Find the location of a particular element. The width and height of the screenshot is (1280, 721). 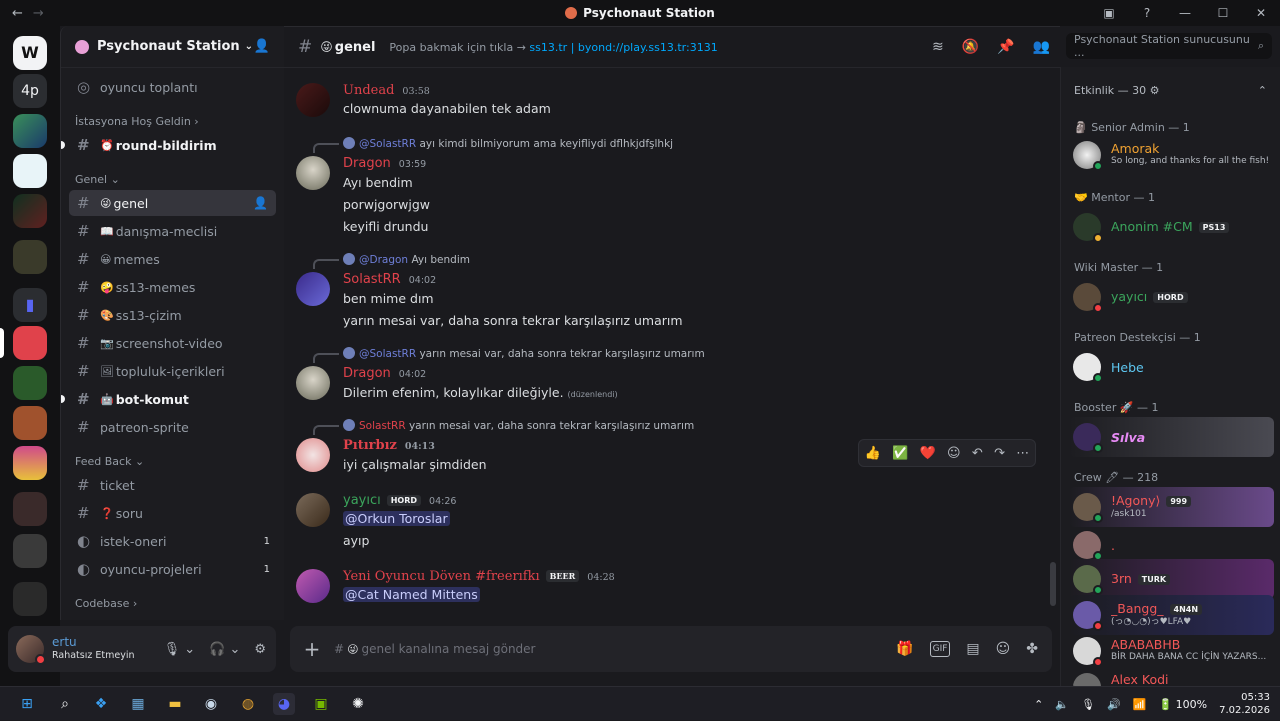

battery-indicator: 🔋 100% is located at coordinates (1182, 704).